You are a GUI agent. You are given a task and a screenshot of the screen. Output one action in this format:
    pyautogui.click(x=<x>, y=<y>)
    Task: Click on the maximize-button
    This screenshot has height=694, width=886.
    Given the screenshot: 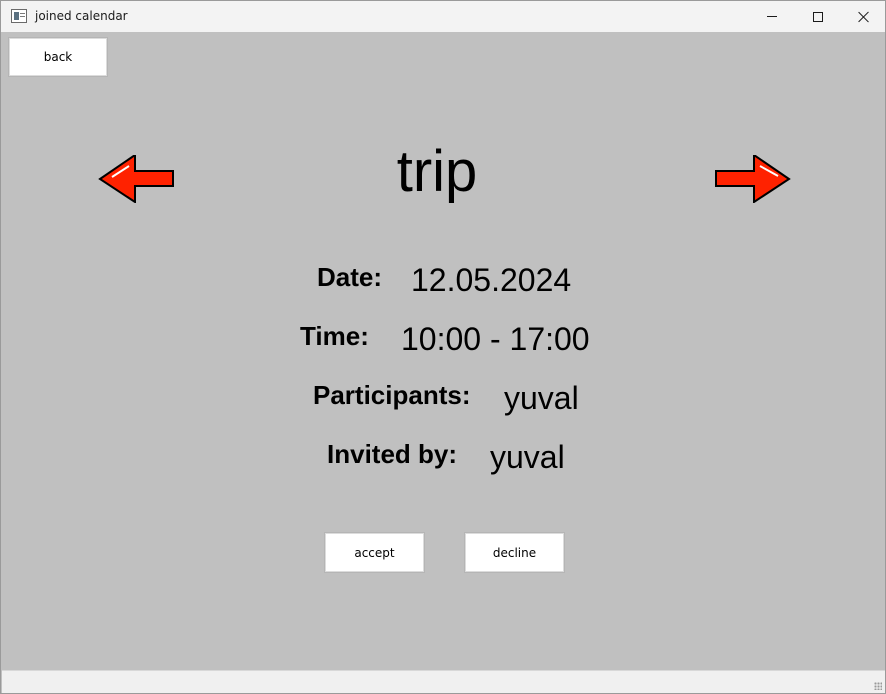 What is the action you would take?
    pyautogui.click(x=818, y=16)
    